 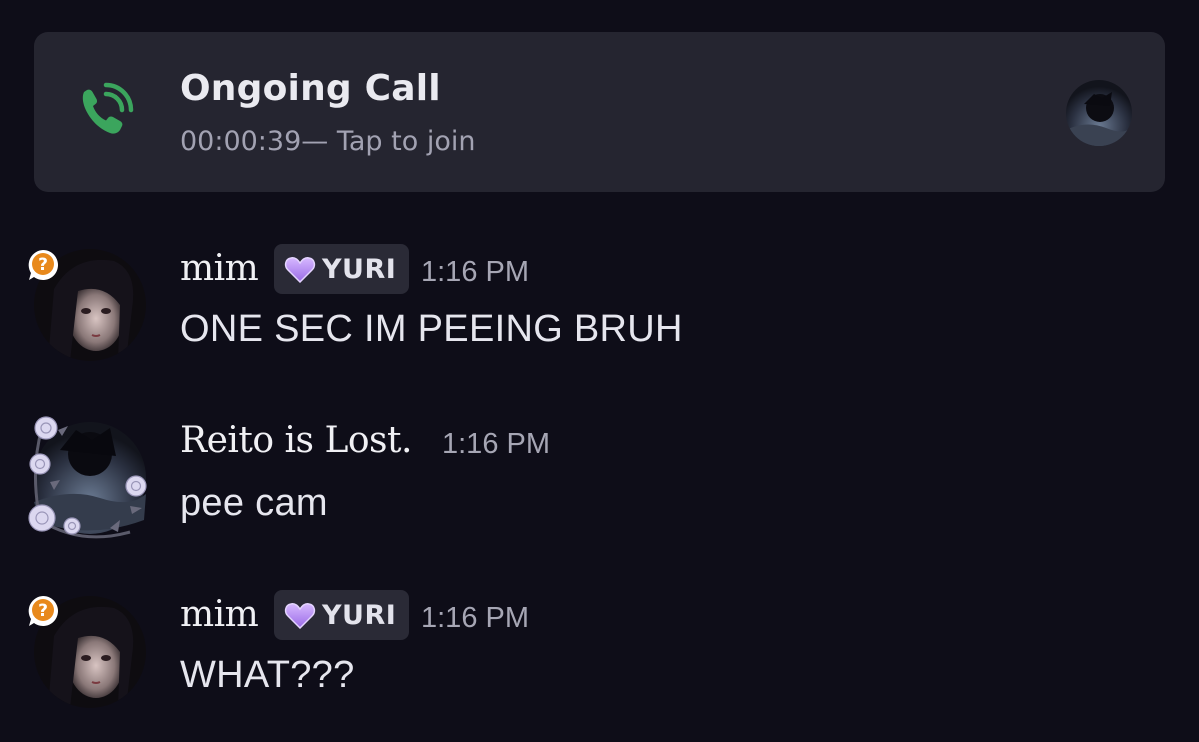 I want to click on phone-call-icon, so click(x=105, y=111).